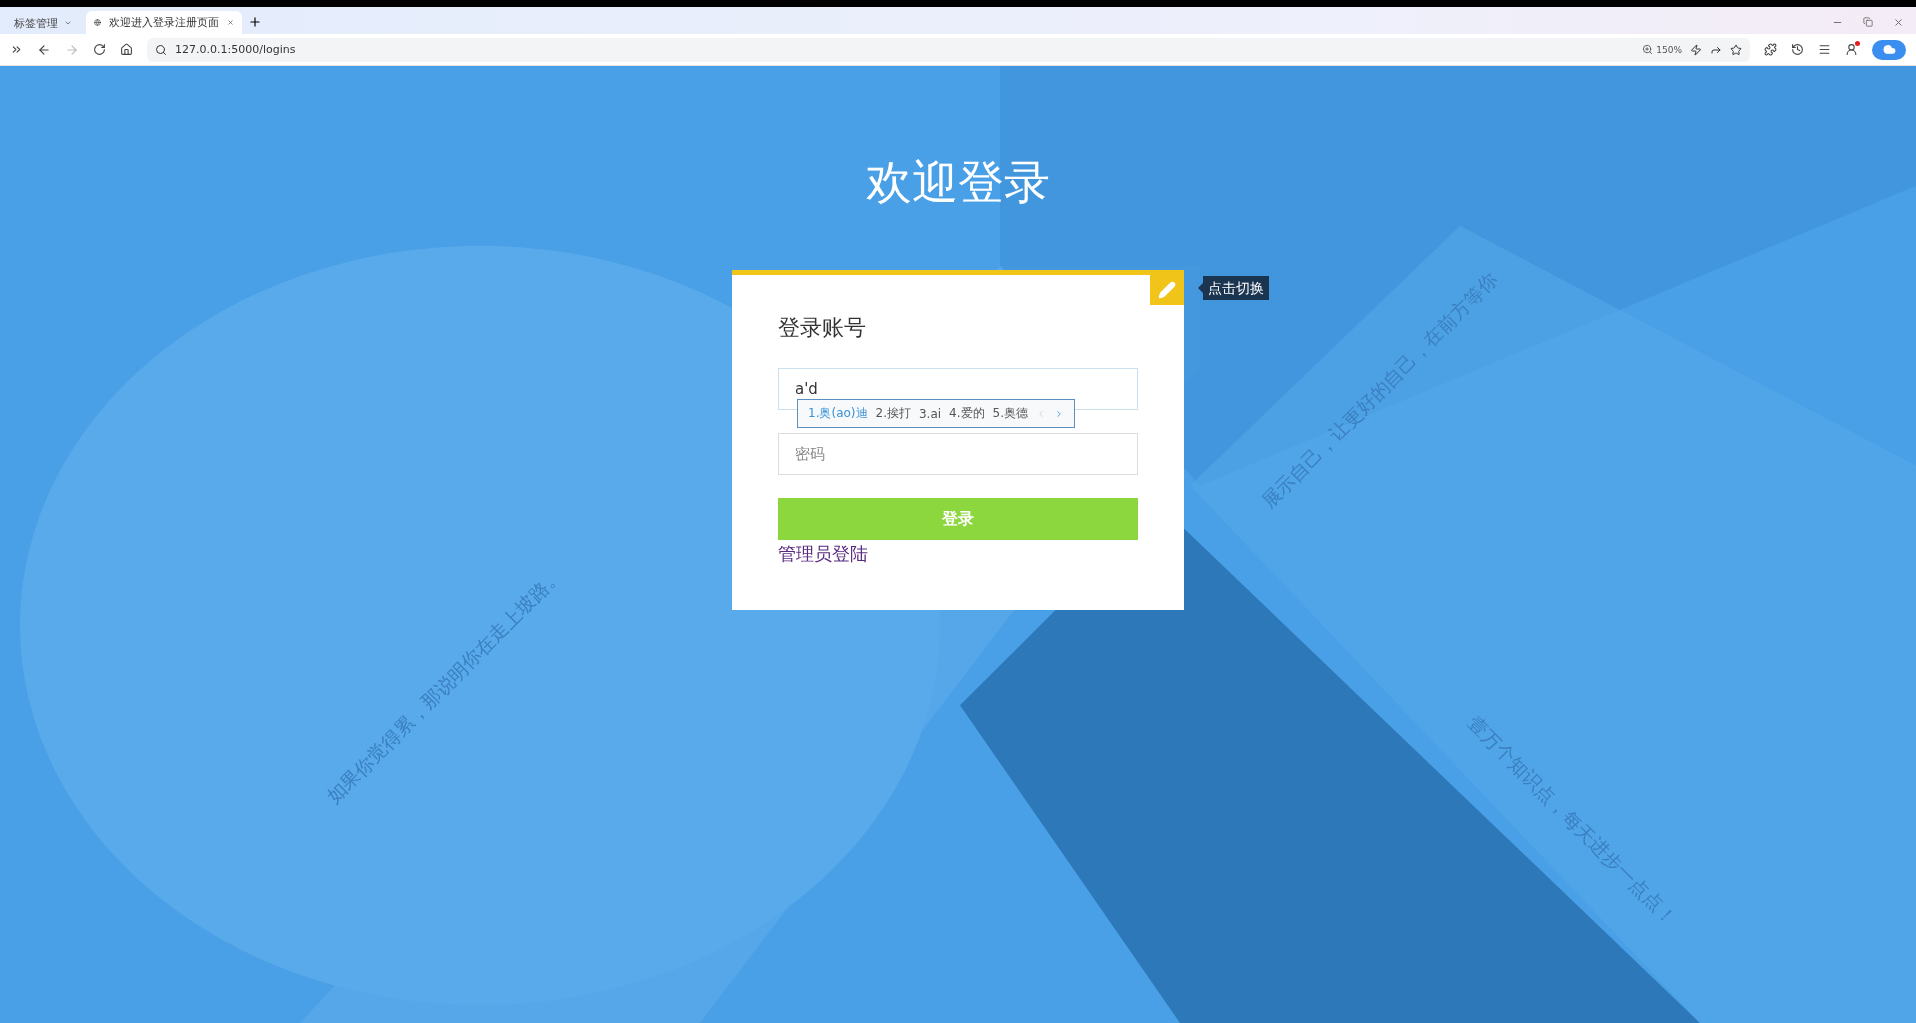 Image resolution: width=1916 pixels, height=1023 pixels. Describe the element at coordinates (44, 49) in the screenshot. I see `back-icon` at that location.